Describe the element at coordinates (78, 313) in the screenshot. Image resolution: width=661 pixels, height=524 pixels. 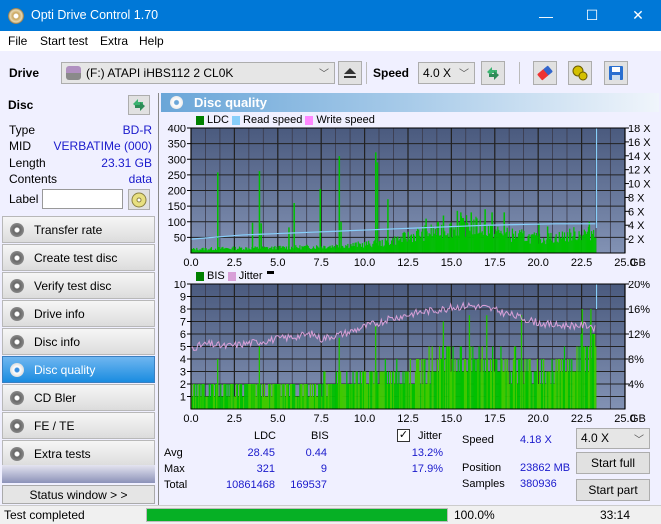
I see `nav-drive-info: Drive info` at that location.